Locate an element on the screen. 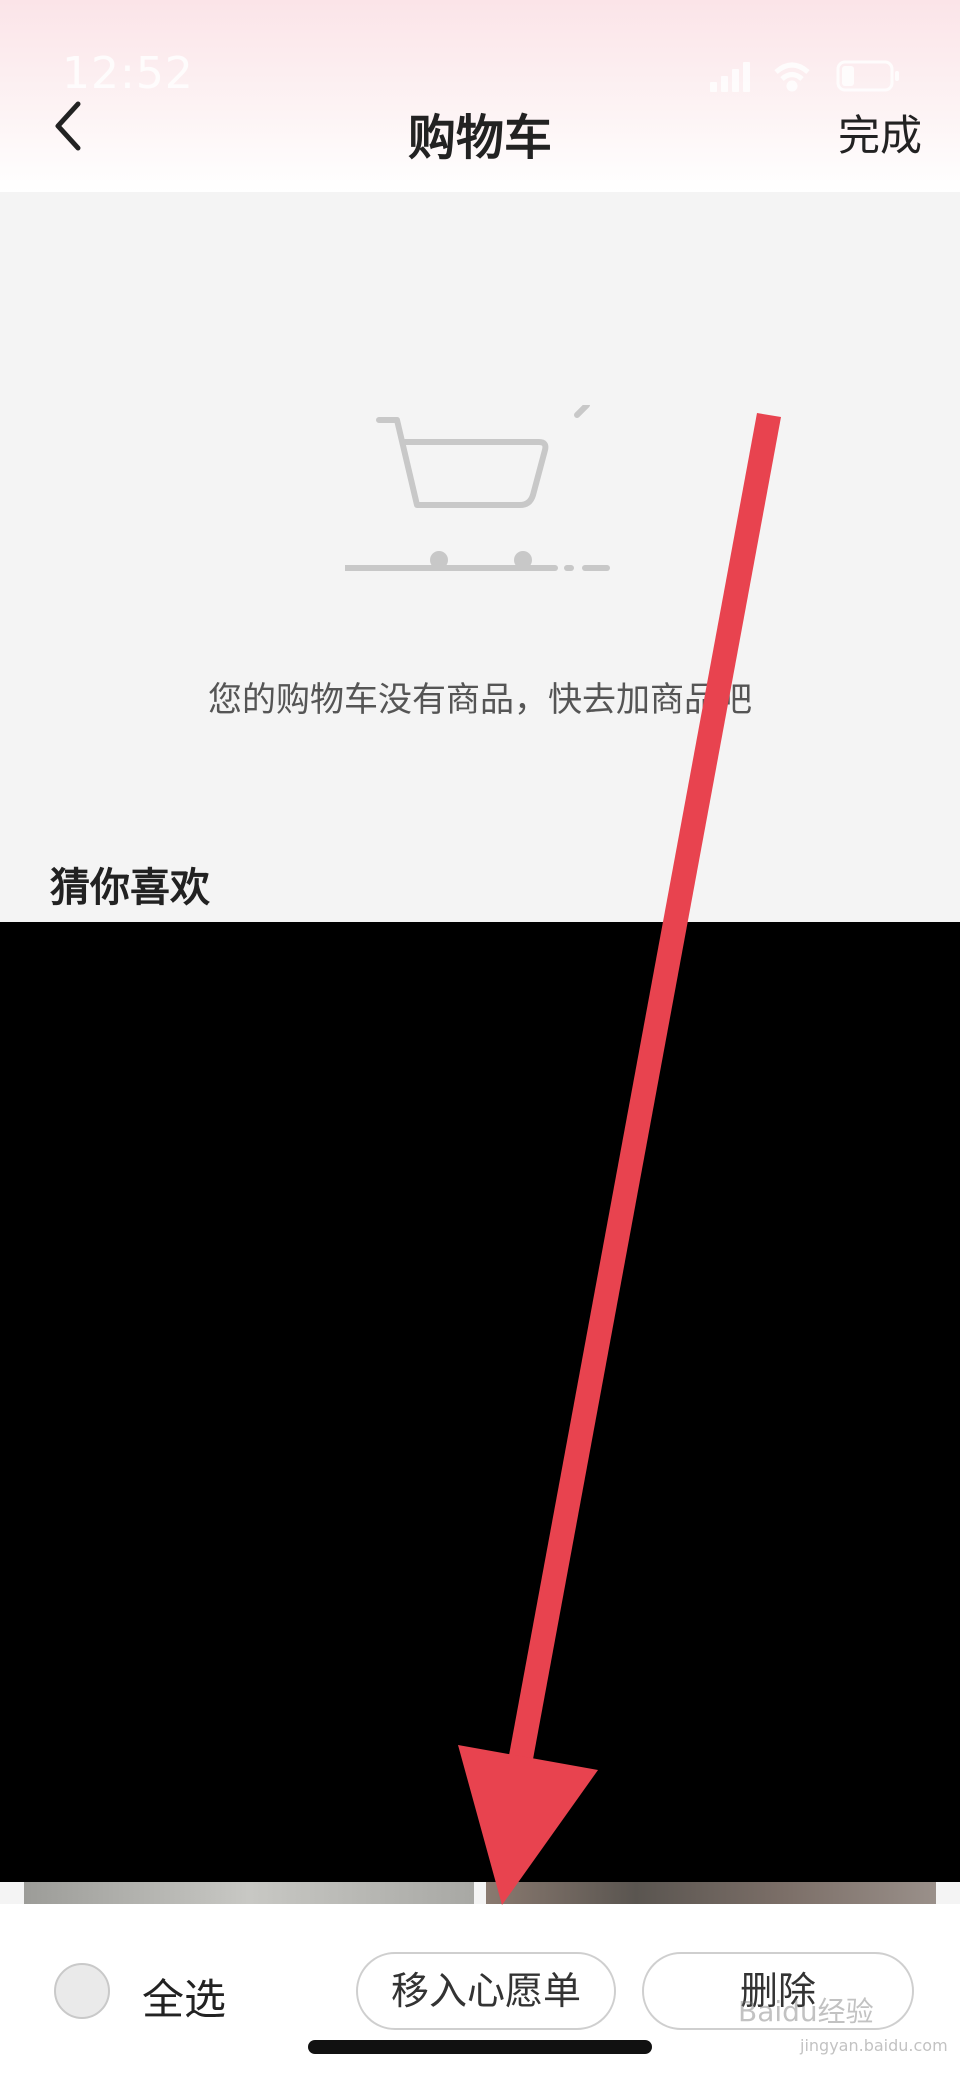  signal-icon is located at coordinates (730, 77).